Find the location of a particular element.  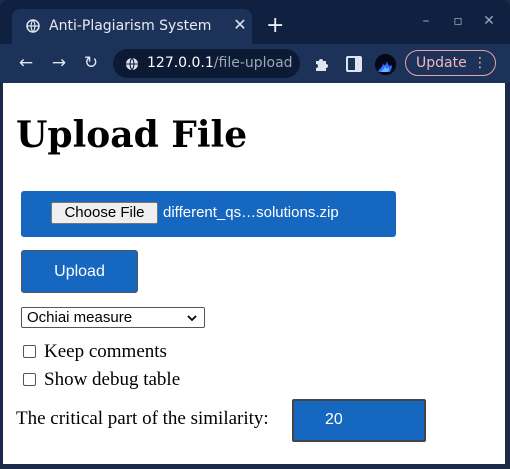

url-host: 127.0.0.1 is located at coordinates (180, 63).